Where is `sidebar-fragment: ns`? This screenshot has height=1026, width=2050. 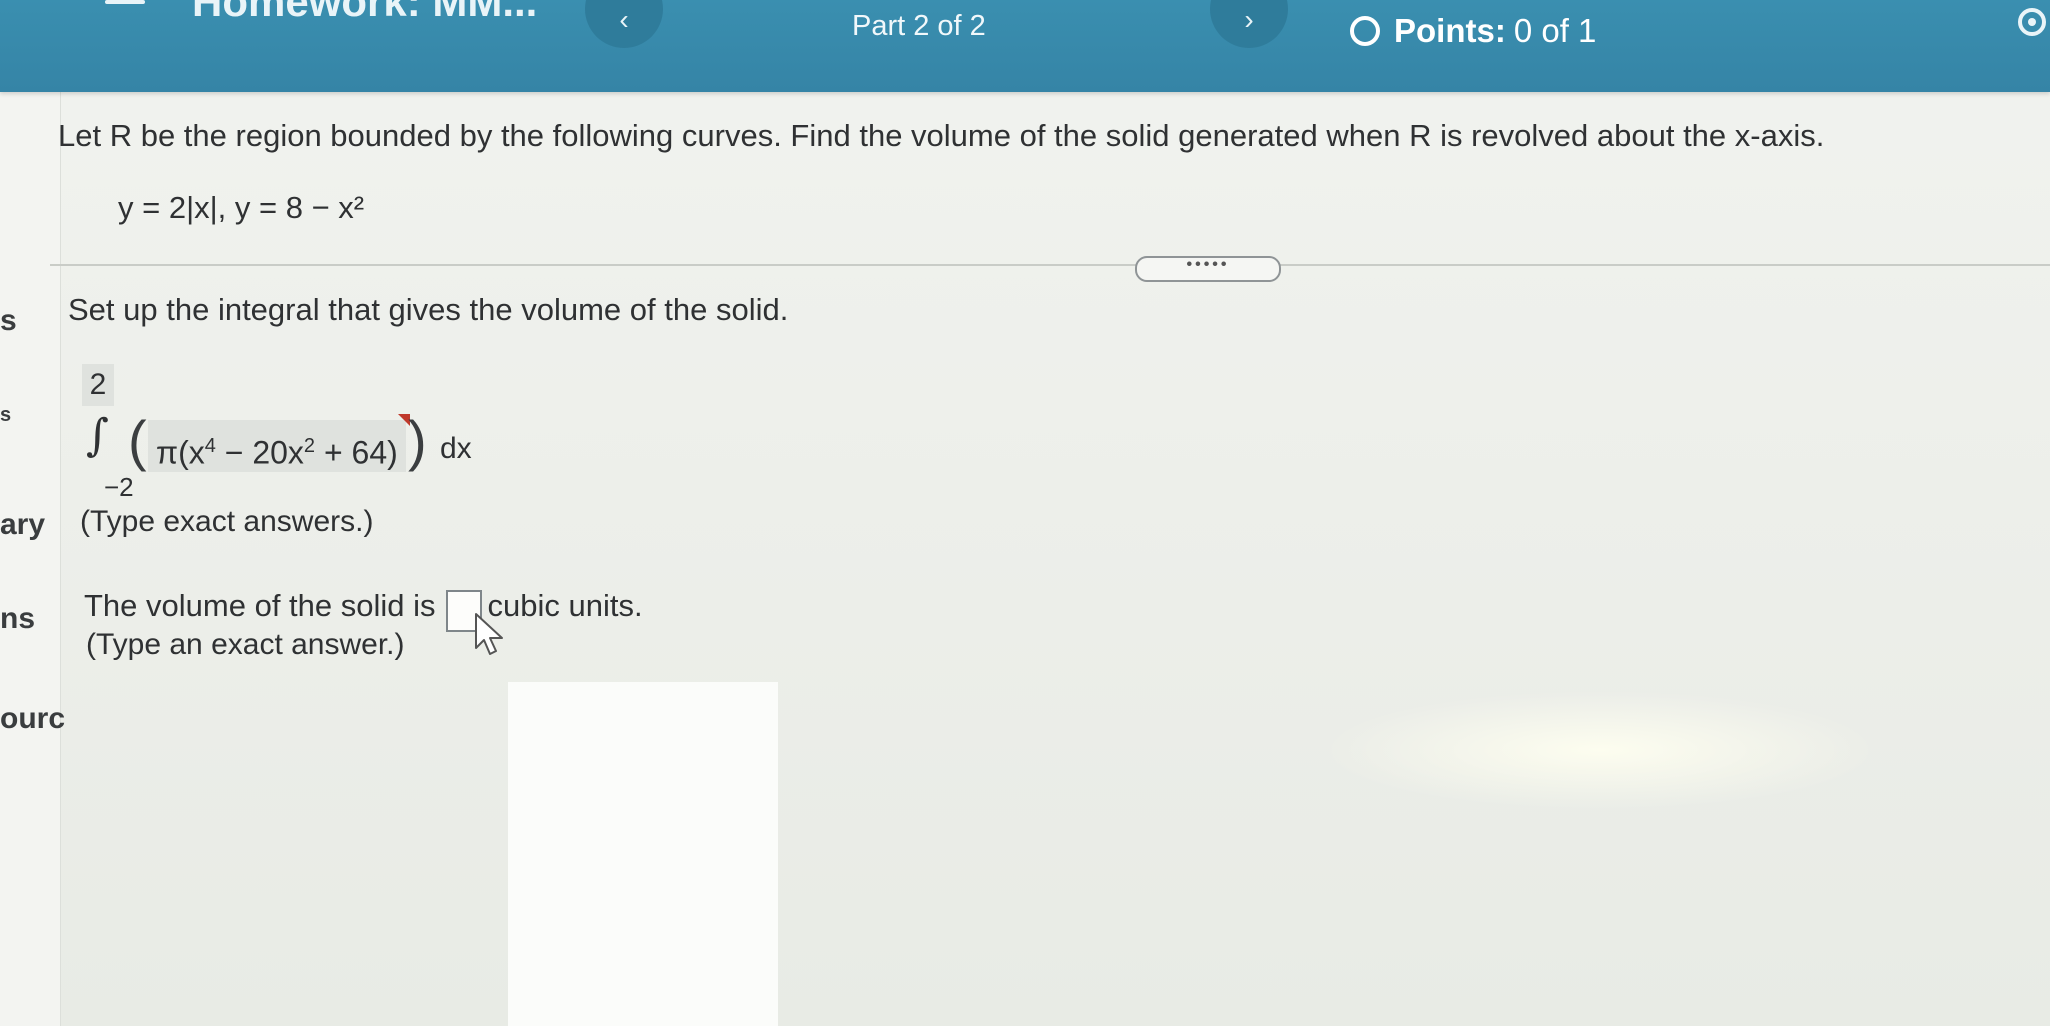
sidebar-fragment: ns is located at coordinates (17, 619).